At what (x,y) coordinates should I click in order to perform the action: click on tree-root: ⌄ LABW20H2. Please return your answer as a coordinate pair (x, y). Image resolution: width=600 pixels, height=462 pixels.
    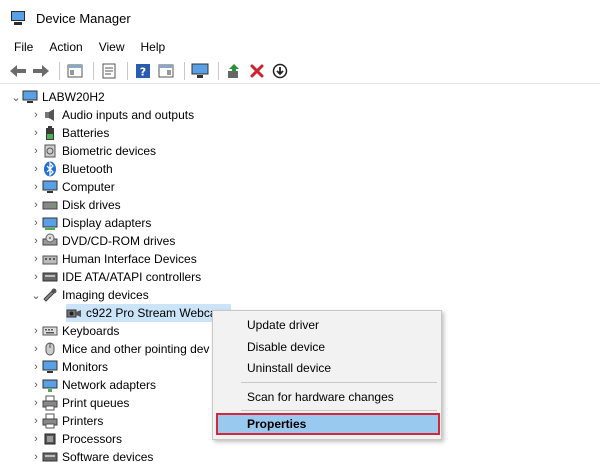
    Looking at the image, I should click on (57, 97).